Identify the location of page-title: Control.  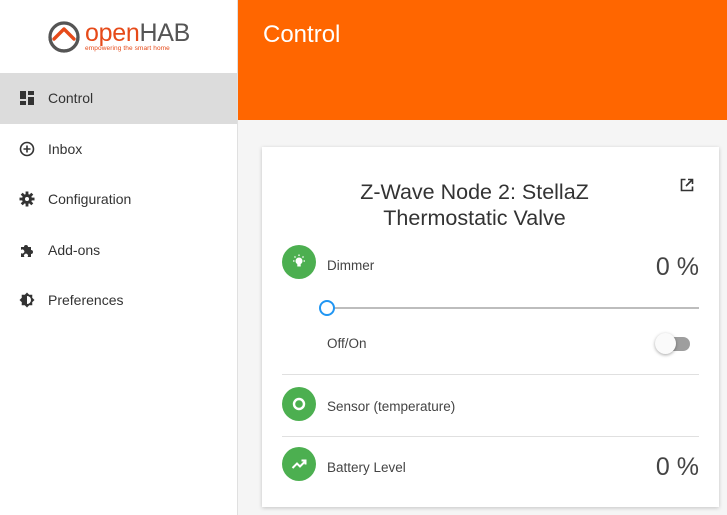
(302, 34).